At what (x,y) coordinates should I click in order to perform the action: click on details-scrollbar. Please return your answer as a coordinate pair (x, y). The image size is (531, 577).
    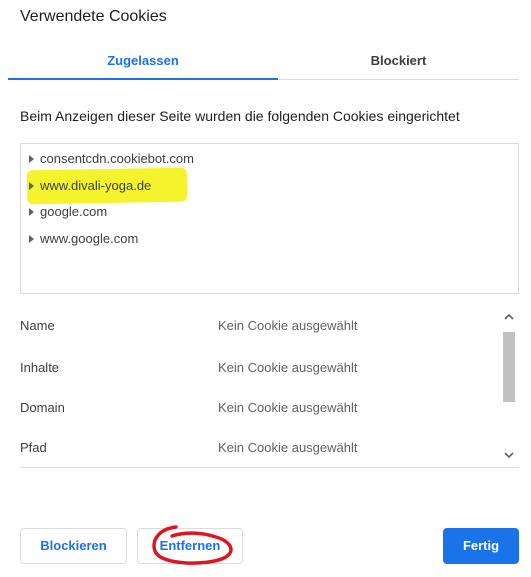
    Looking at the image, I should click on (509, 388).